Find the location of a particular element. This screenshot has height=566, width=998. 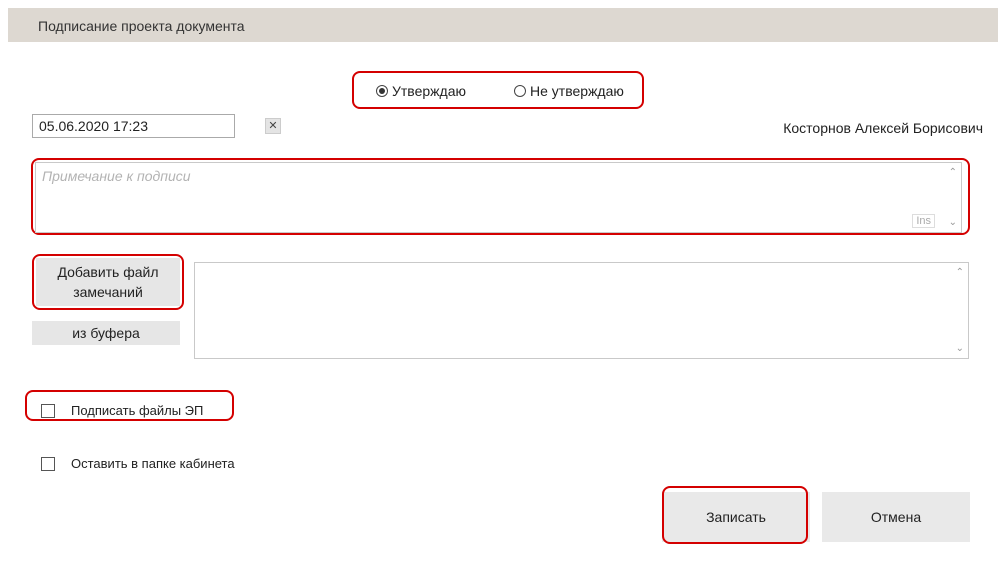

dialog-titlebar: Подписание проекта документа is located at coordinates (503, 25).